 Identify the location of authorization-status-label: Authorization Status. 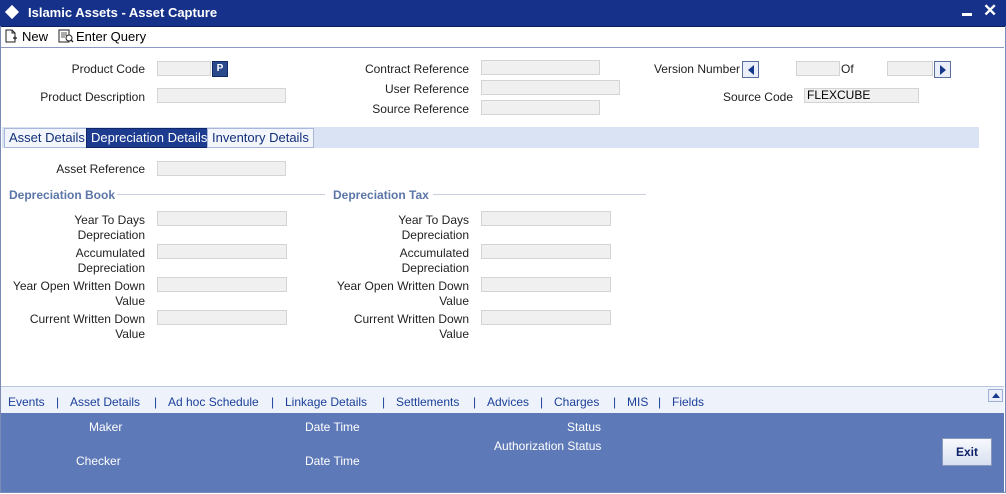
(548, 446).